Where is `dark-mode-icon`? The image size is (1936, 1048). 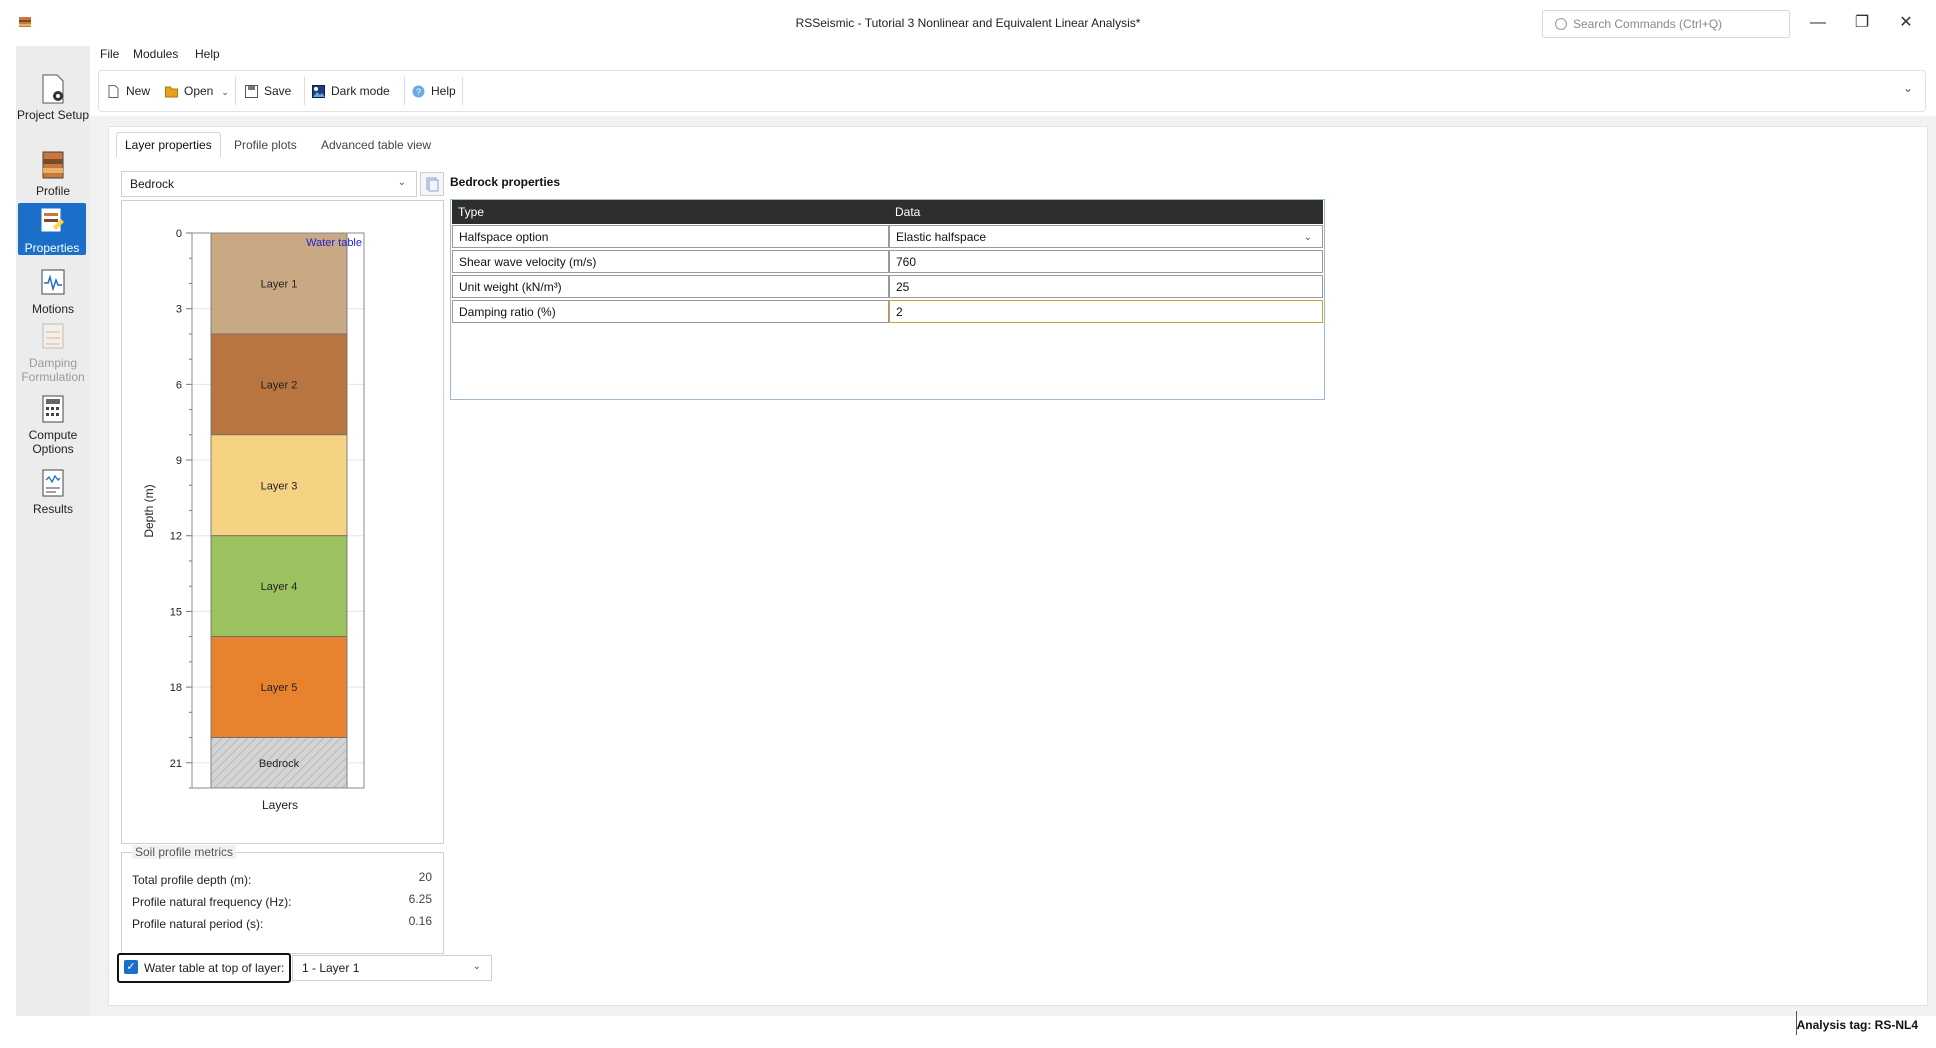
dark-mode-icon is located at coordinates (318, 92).